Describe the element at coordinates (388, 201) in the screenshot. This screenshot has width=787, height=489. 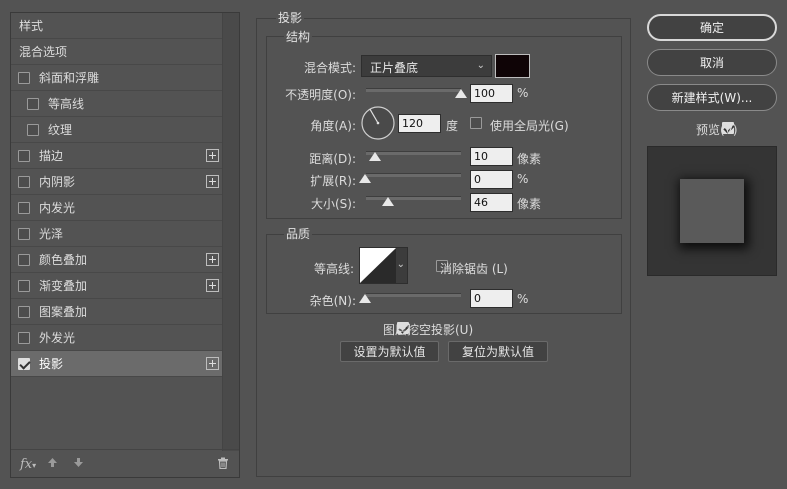
I see `size-slider-handle` at that location.